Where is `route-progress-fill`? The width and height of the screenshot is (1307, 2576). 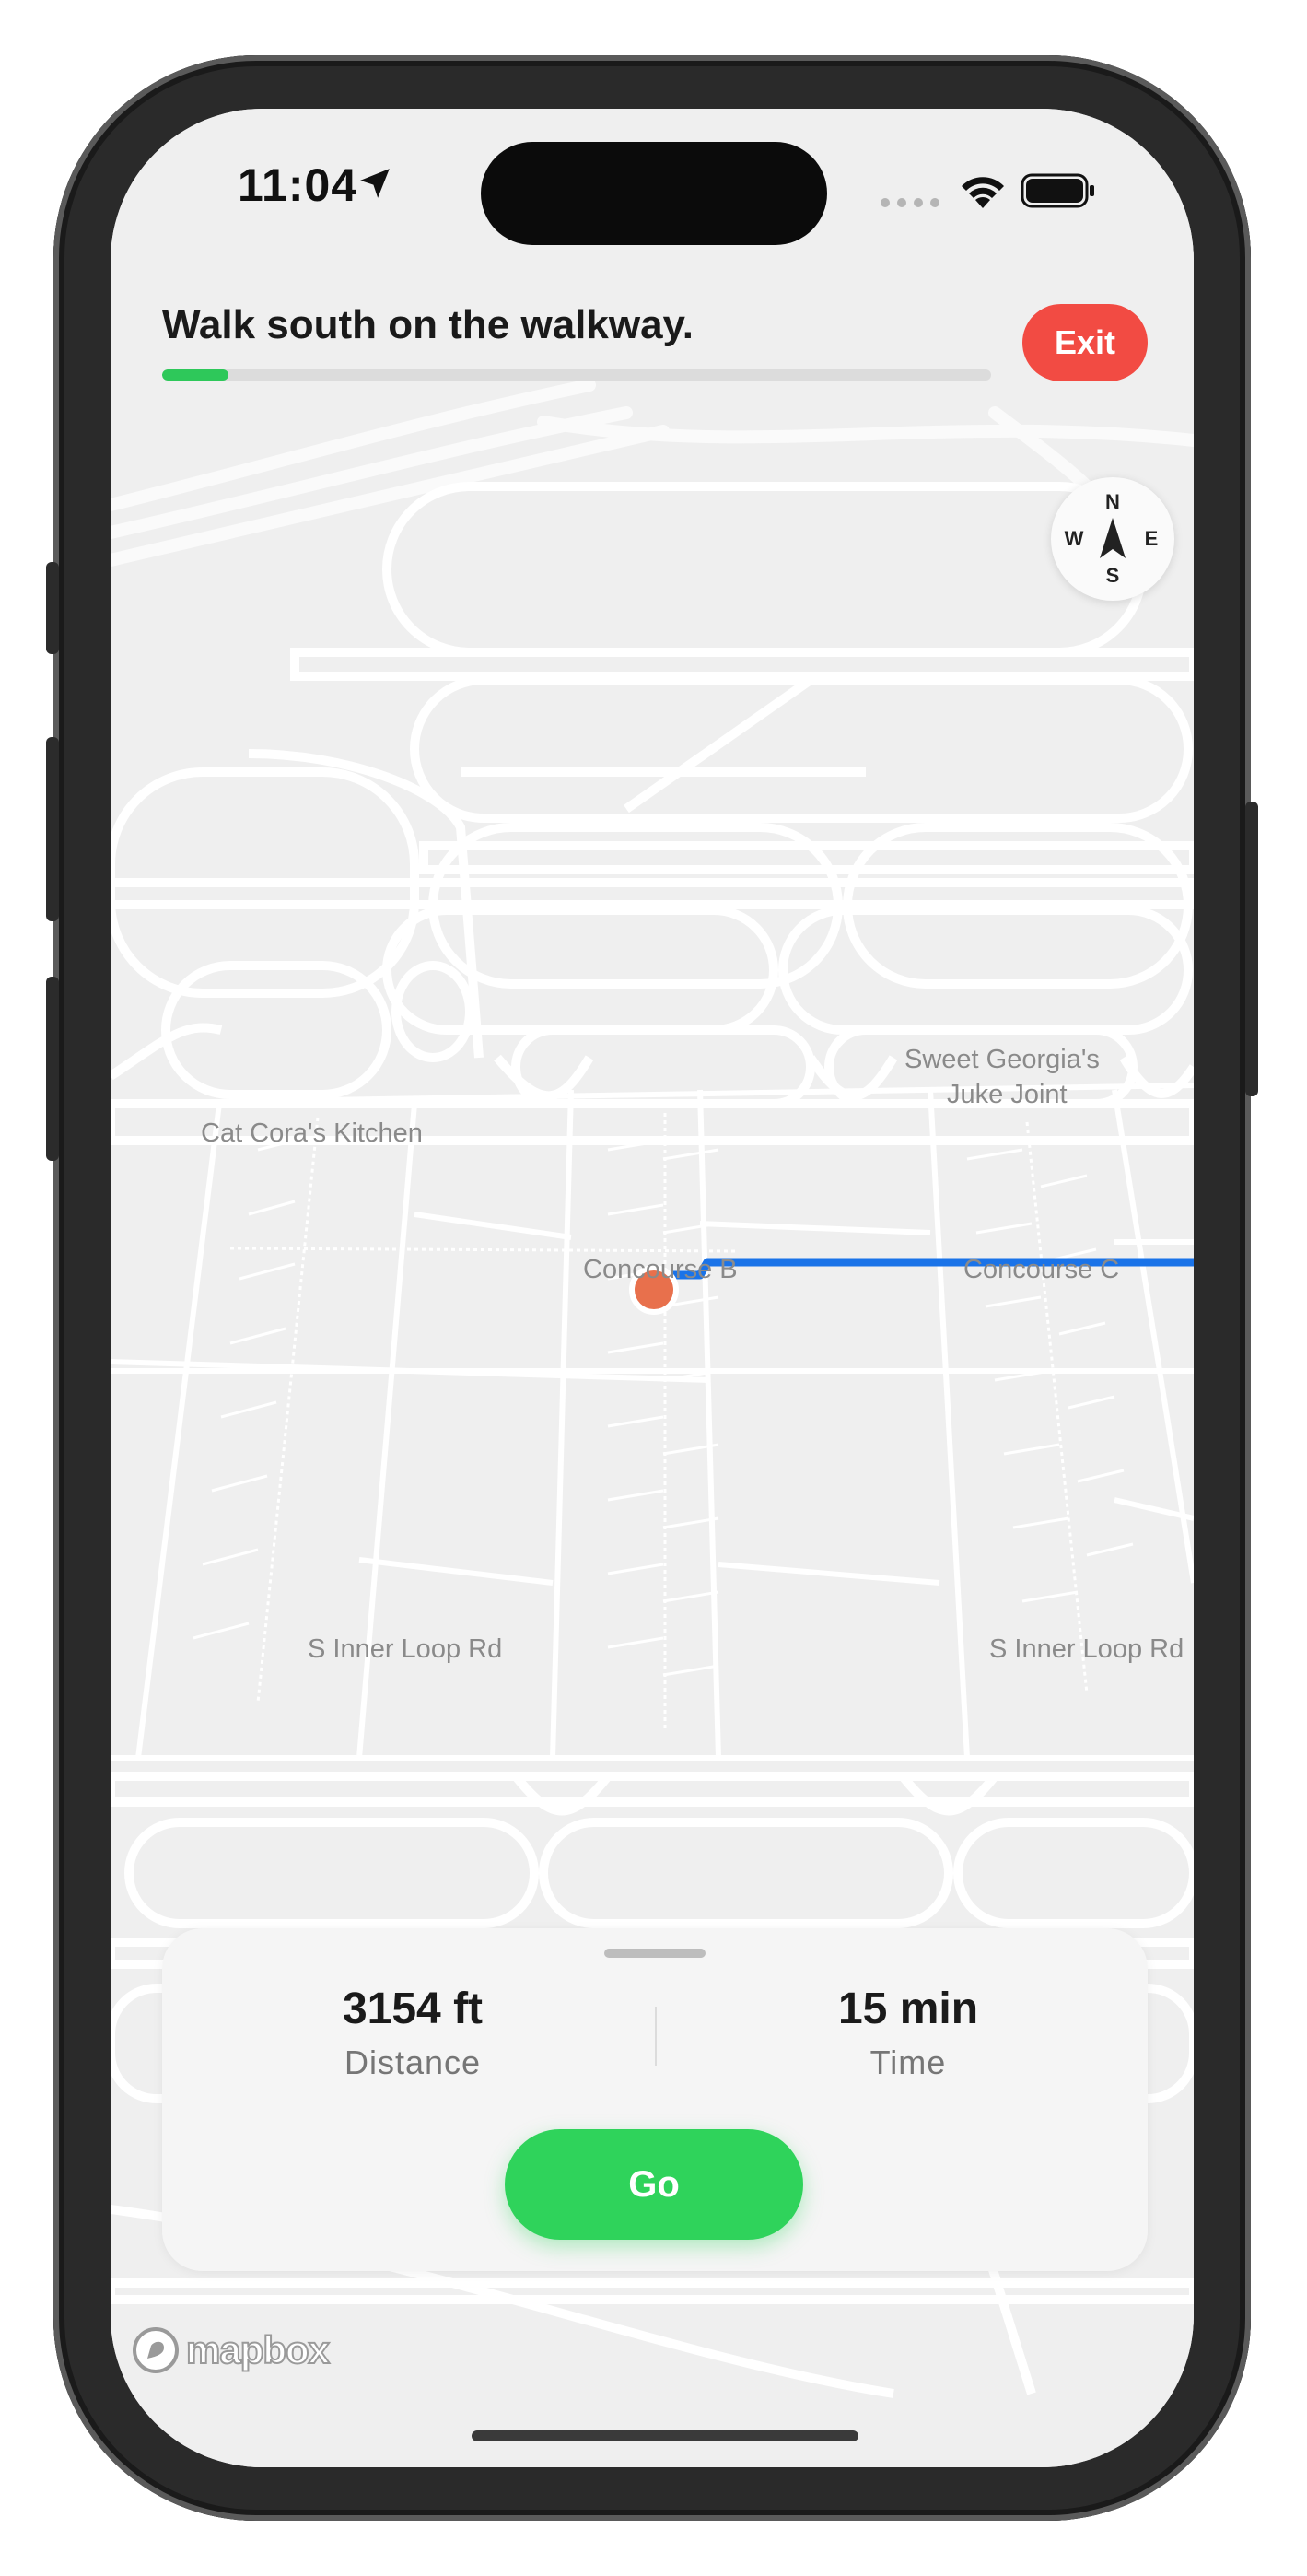
route-progress-fill is located at coordinates (195, 375).